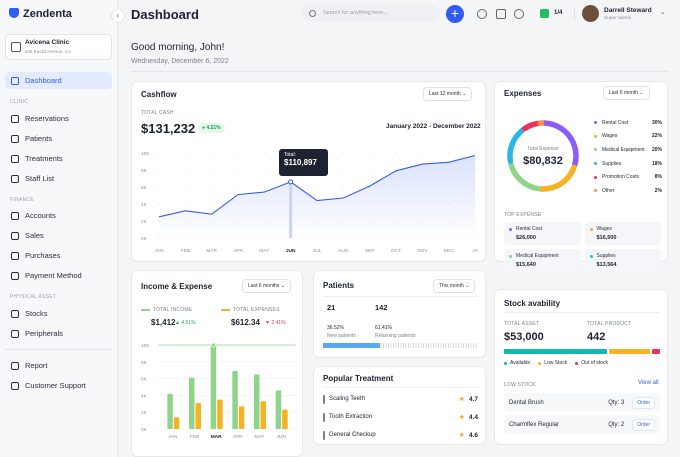 The image size is (680, 457). What do you see at coordinates (524, 176) in the screenshot?
I see `donut-slice-medical-equipment` at bounding box center [524, 176].